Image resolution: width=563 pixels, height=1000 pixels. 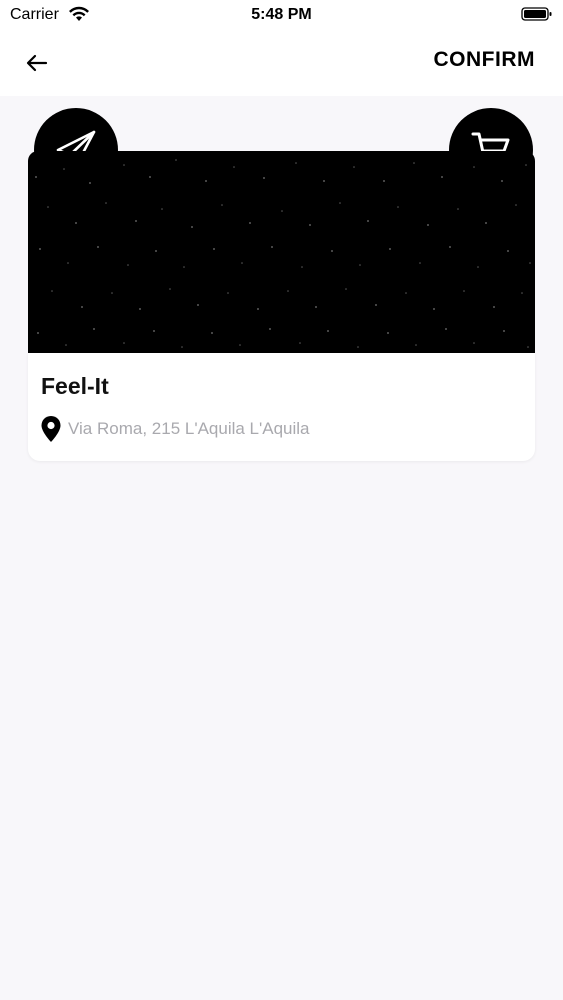 I want to click on status-time: 5:48 PM, so click(x=281, y=14).